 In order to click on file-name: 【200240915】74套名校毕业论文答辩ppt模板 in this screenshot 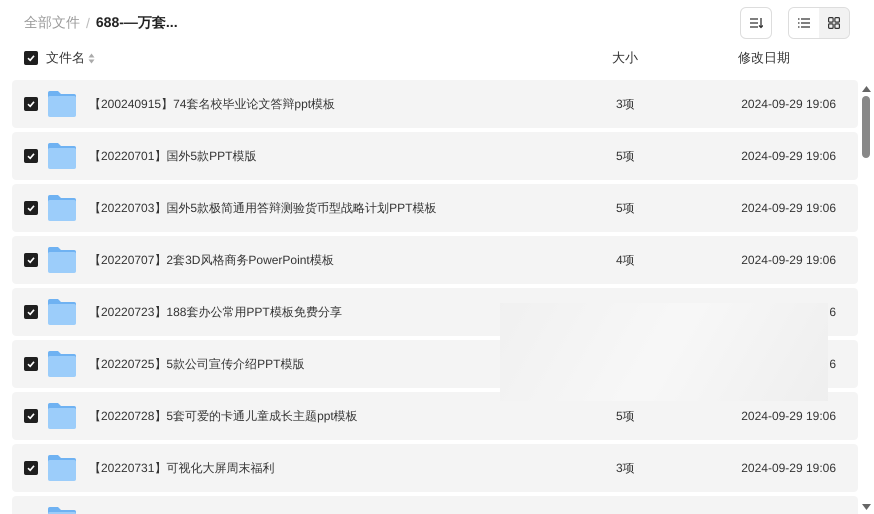, I will do `click(212, 103)`.